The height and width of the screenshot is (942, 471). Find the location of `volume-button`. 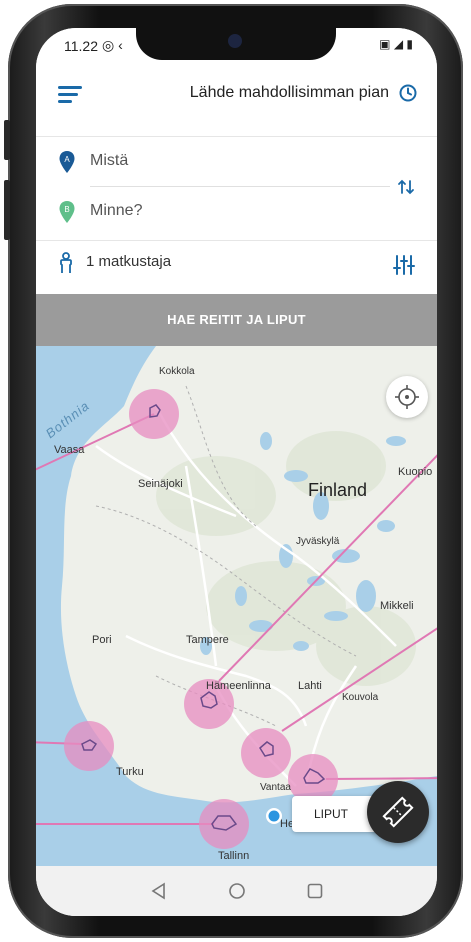

volume-button is located at coordinates (7, 140).